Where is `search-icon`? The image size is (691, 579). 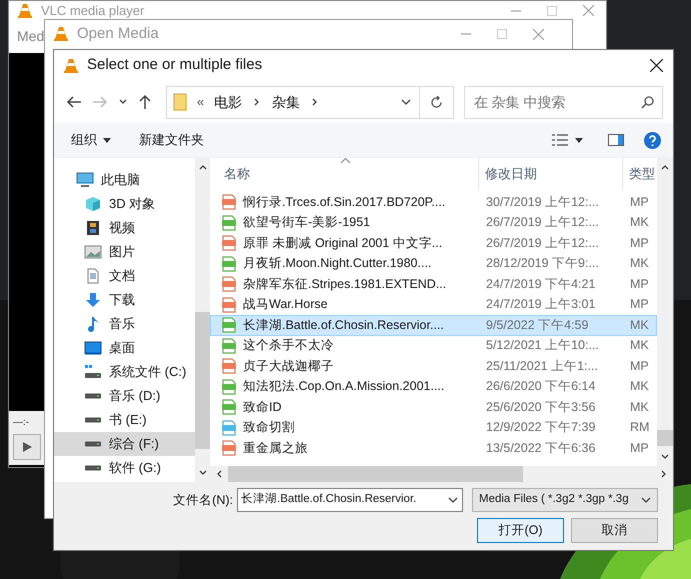 search-icon is located at coordinates (647, 102).